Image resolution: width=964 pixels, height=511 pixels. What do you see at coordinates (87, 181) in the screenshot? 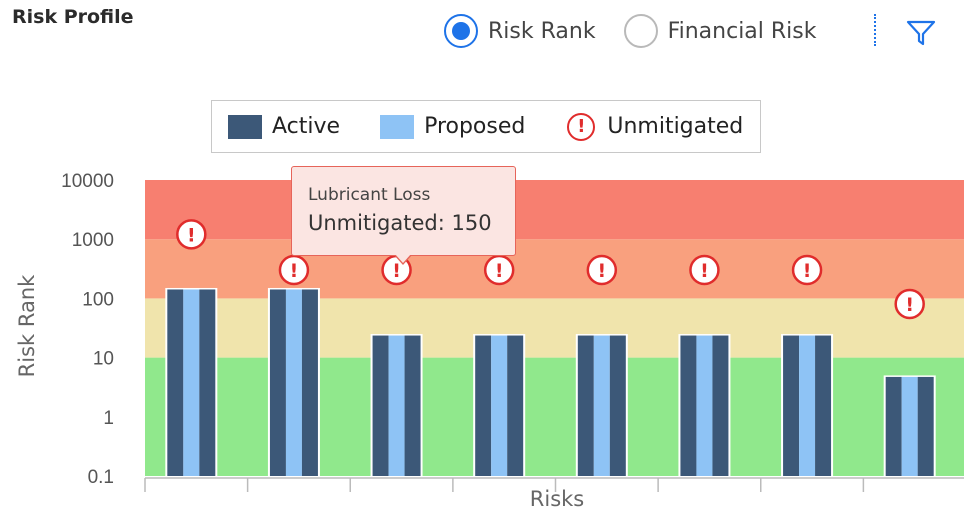
I see `y-tick-label: 10000` at bounding box center [87, 181].